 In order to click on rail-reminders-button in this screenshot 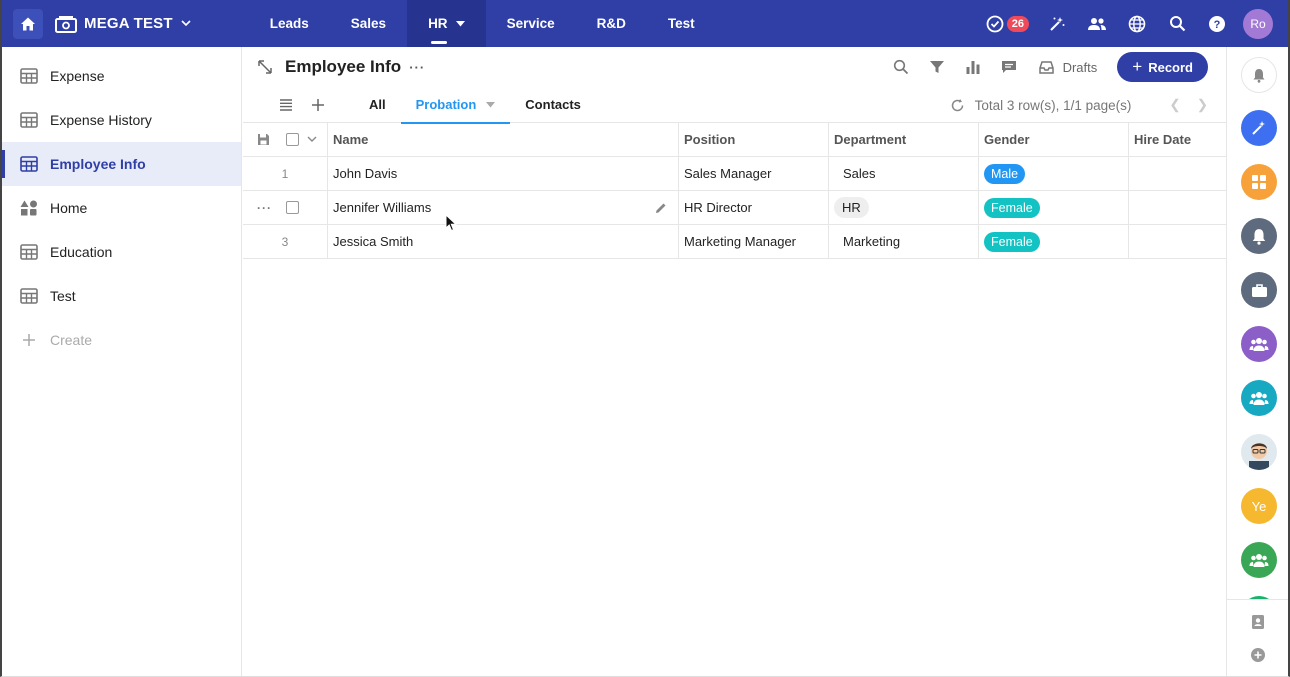, I will do `click(1259, 236)`.